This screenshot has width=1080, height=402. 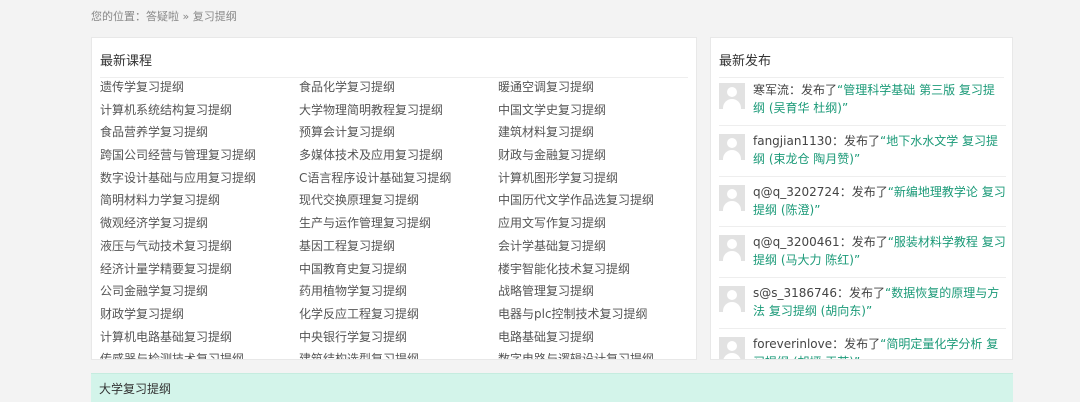 I want to click on course-link: 简明材料力学复习提纲, so click(x=199, y=200).